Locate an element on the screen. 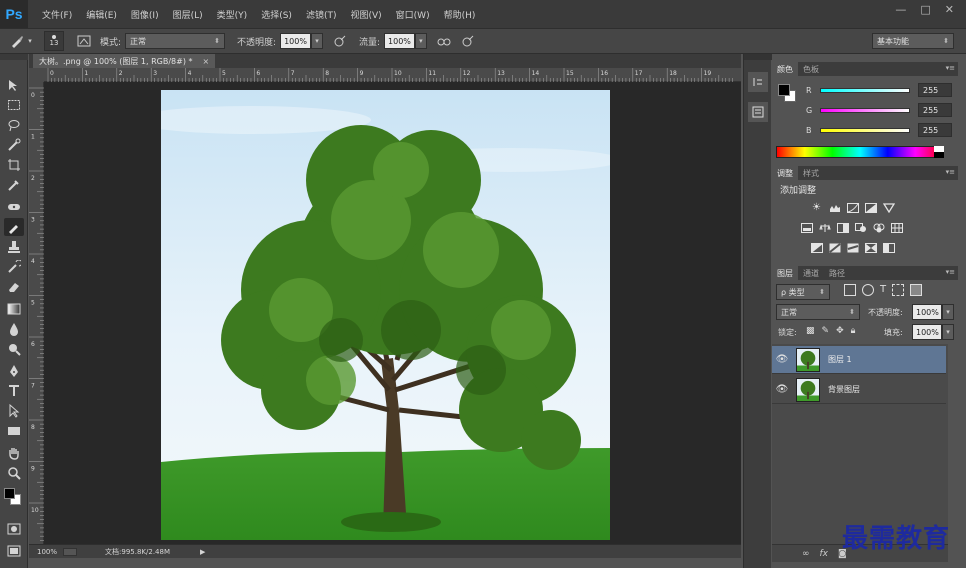  blue-value: 255 is located at coordinates (935, 130).